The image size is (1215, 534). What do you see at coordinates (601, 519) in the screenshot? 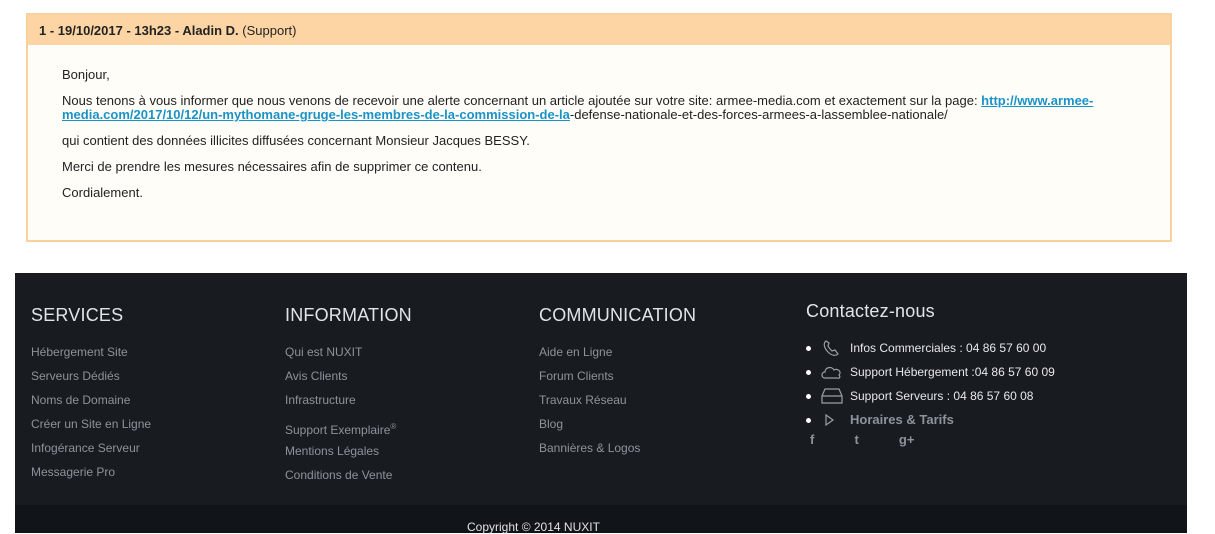
I see `footer-bottom-bar: Copyright © 2014 NUXIT` at bounding box center [601, 519].